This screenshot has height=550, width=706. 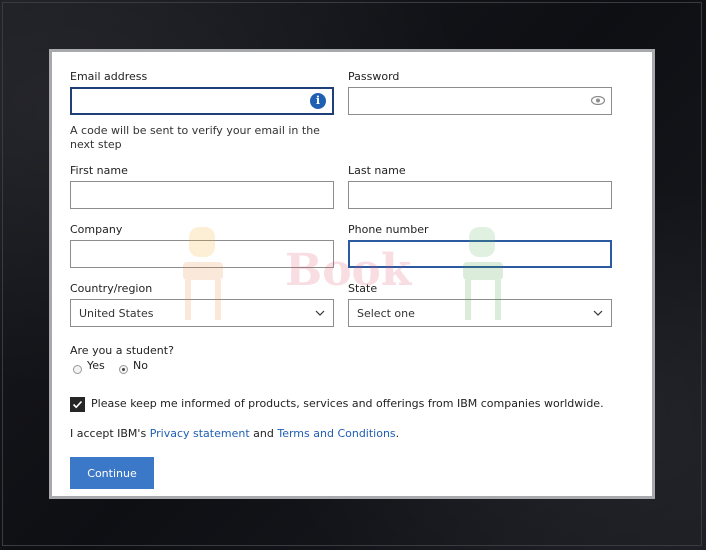 I want to click on email-input, so click(x=202, y=101).